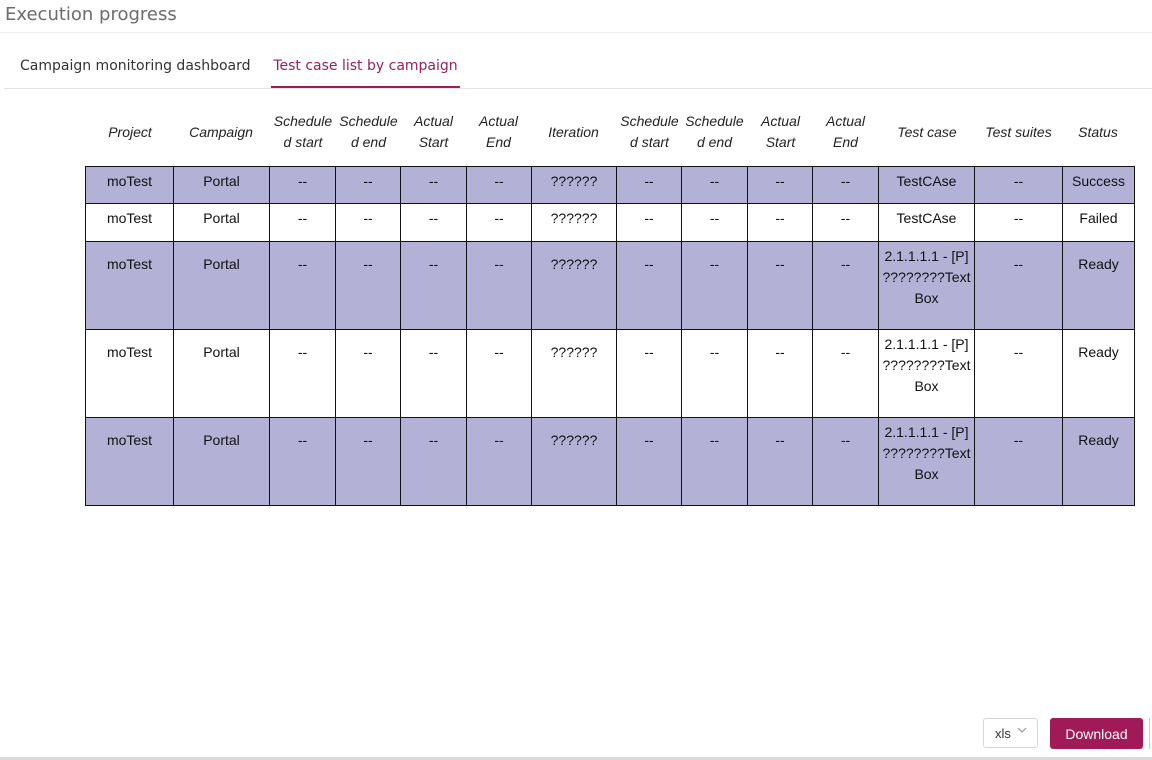 The width and height of the screenshot is (1152, 760). Describe the element at coordinates (780, 132) in the screenshot. I see `header-iteration-actual-start: Actual Start` at that location.